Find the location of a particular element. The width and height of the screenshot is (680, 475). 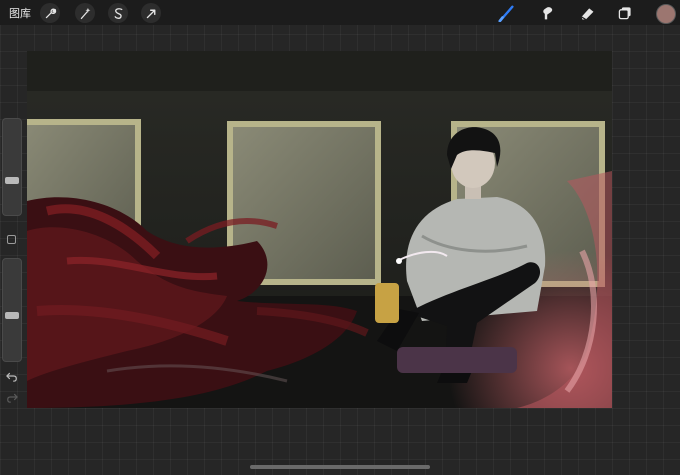

layers-icon is located at coordinates (625, 13).